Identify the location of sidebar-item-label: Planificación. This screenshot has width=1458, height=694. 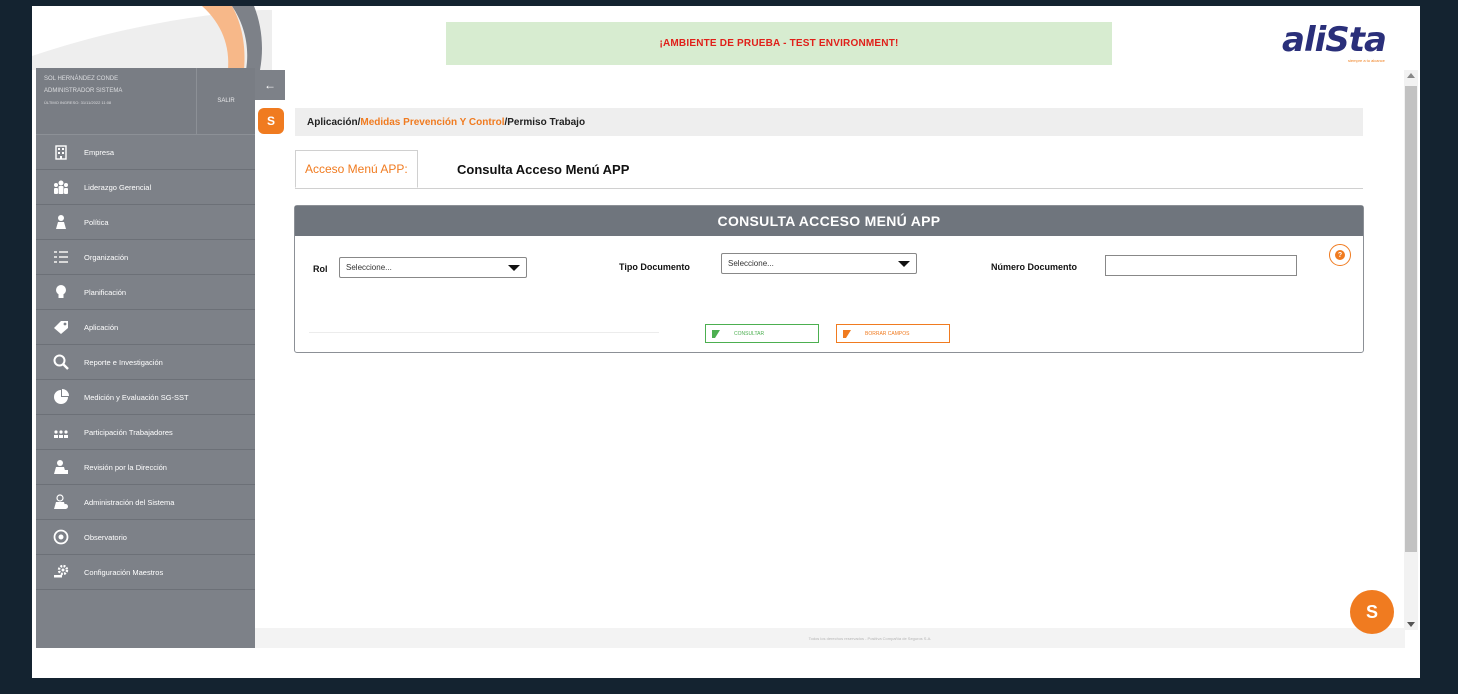
(105, 292).